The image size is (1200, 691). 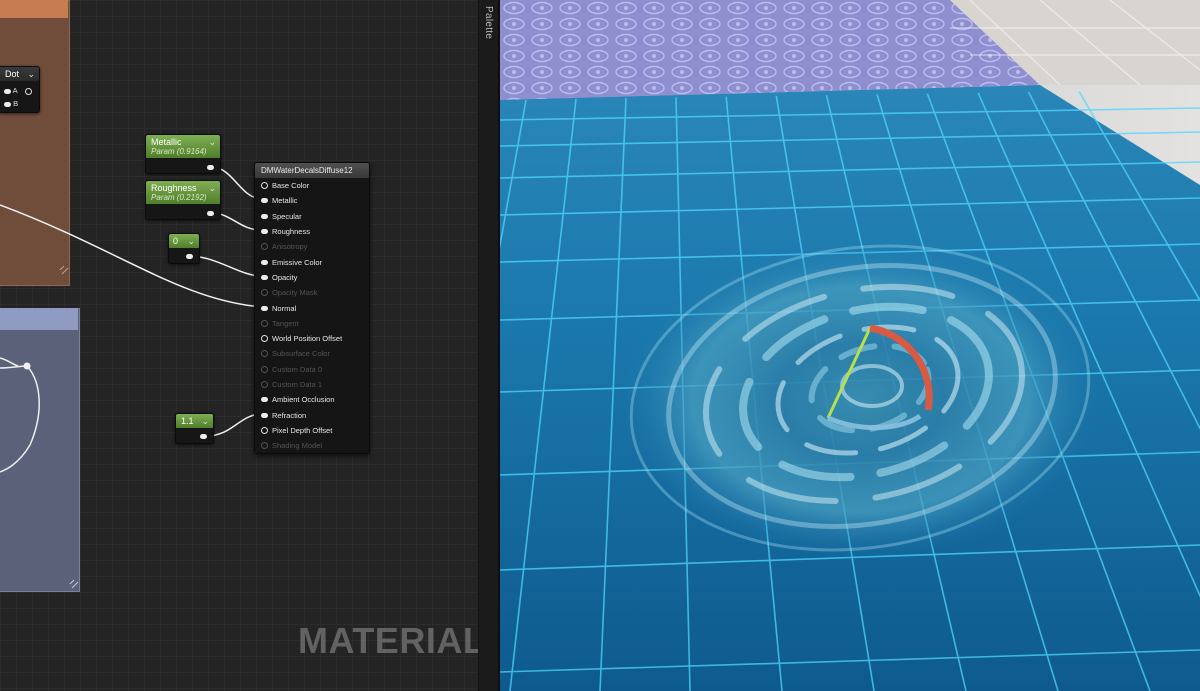 I want to click on material-input-row: Custom Data 1, so click(x=312, y=384).